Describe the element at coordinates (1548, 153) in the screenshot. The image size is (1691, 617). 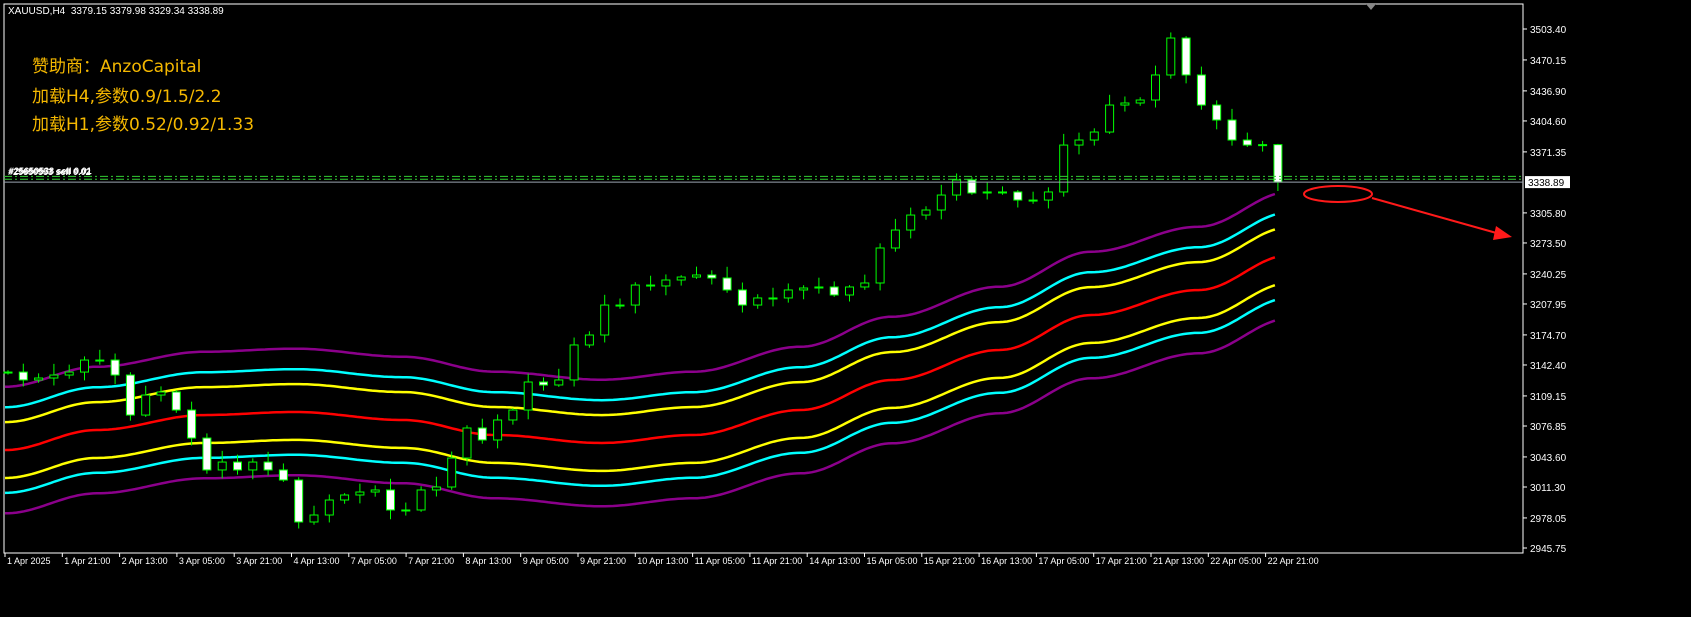
I see `y-tick-label: 3371.35` at that location.